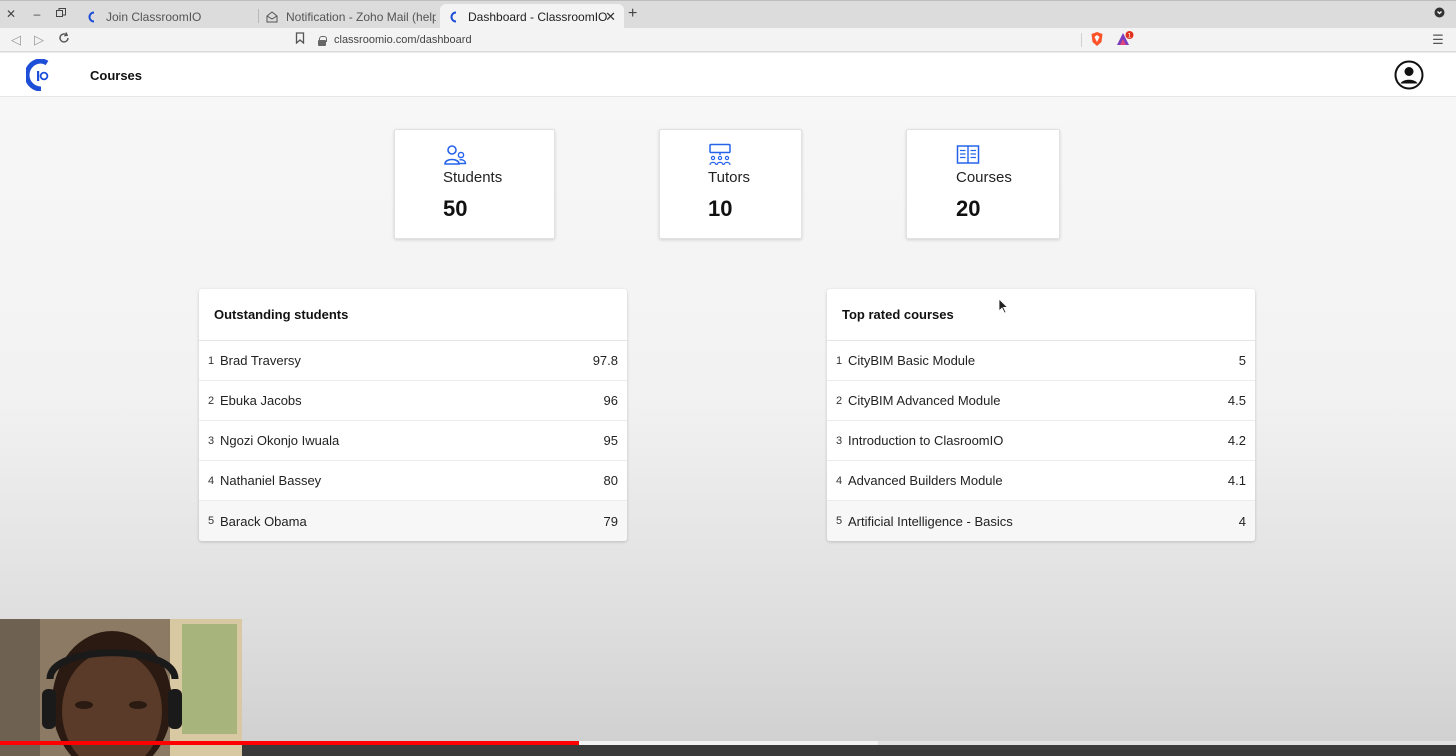  I want to click on nav-courses-link: Courses, so click(116, 75).